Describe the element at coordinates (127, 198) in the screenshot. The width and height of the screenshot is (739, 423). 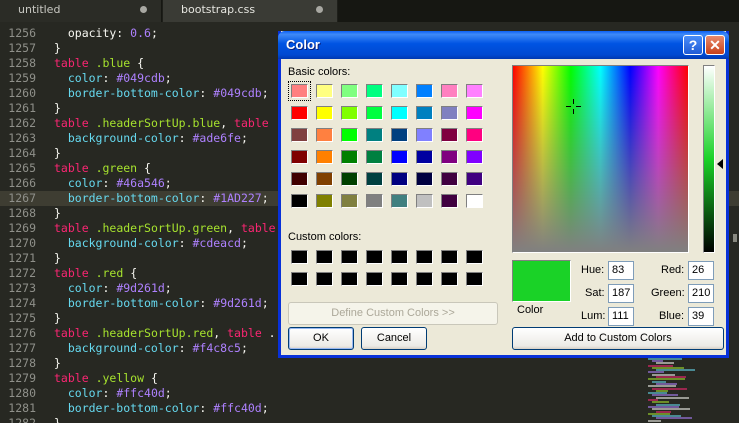
I see `code-token: border-bottom-color` at that location.